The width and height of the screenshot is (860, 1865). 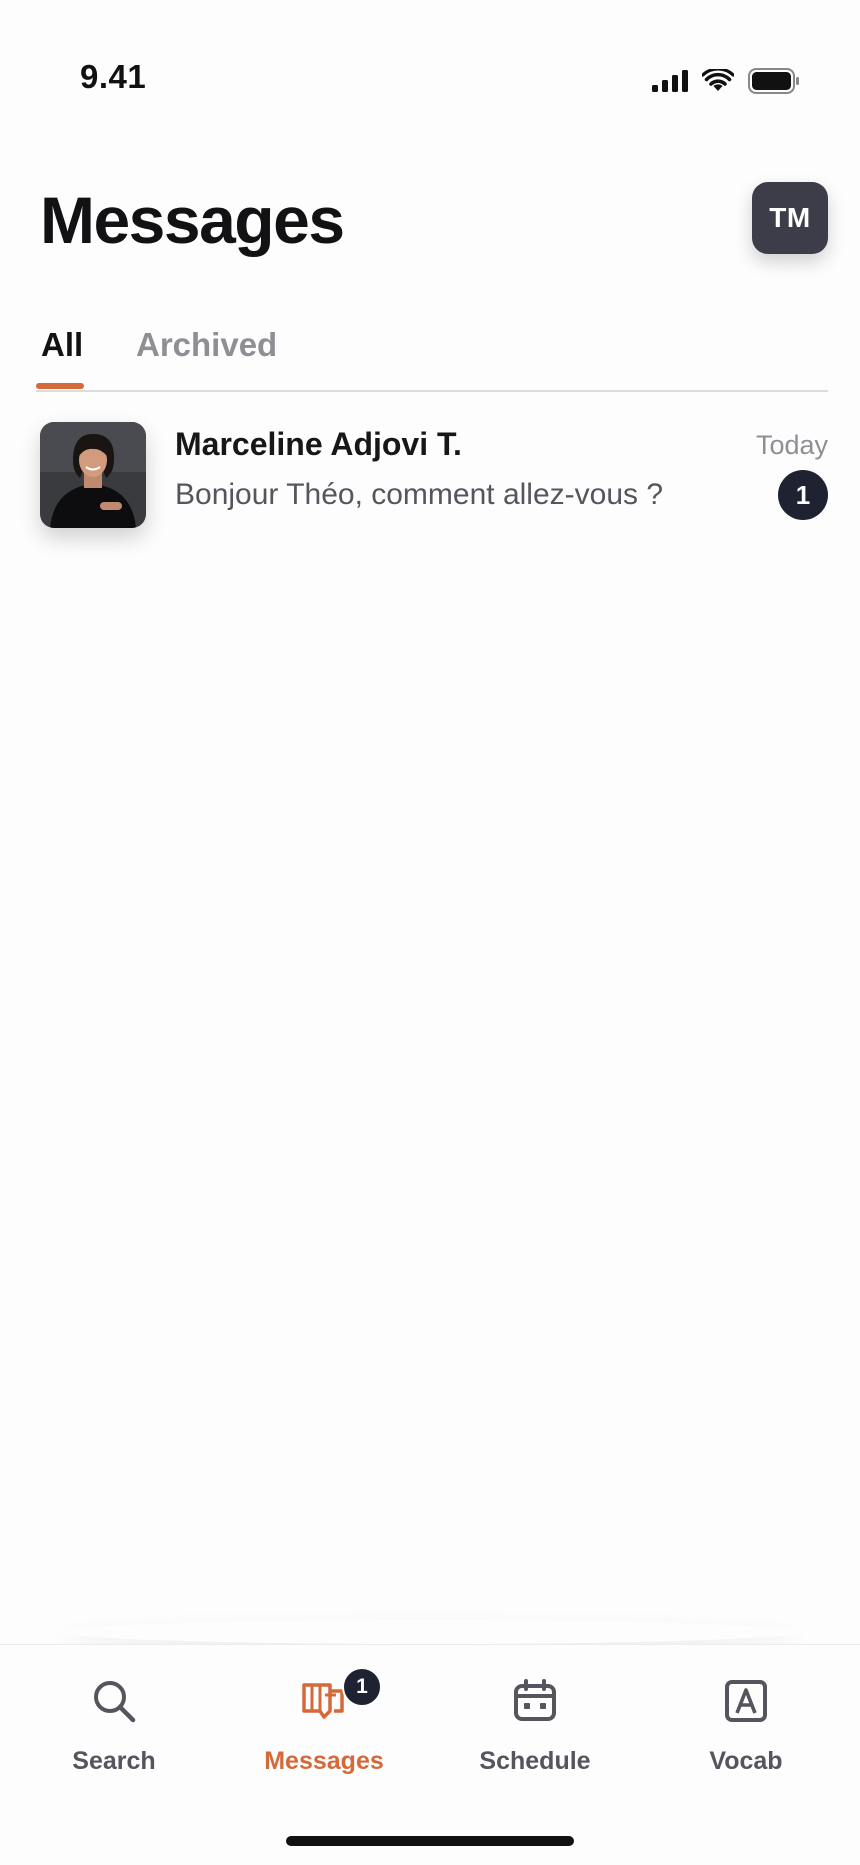 What do you see at coordinates (430, 1841) in the screenshot?
I see `home-indicator` at bounding box center [430, 1841].